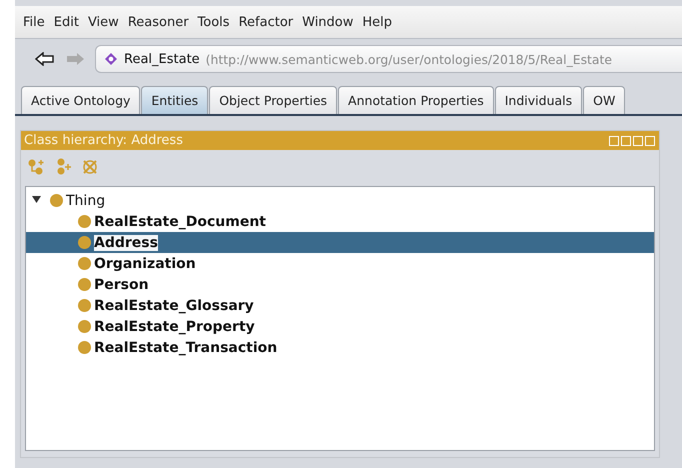 Image resolution: width=682 pixels, height=468 pixels. I want to click on menu-item: View, so click(103, 22).